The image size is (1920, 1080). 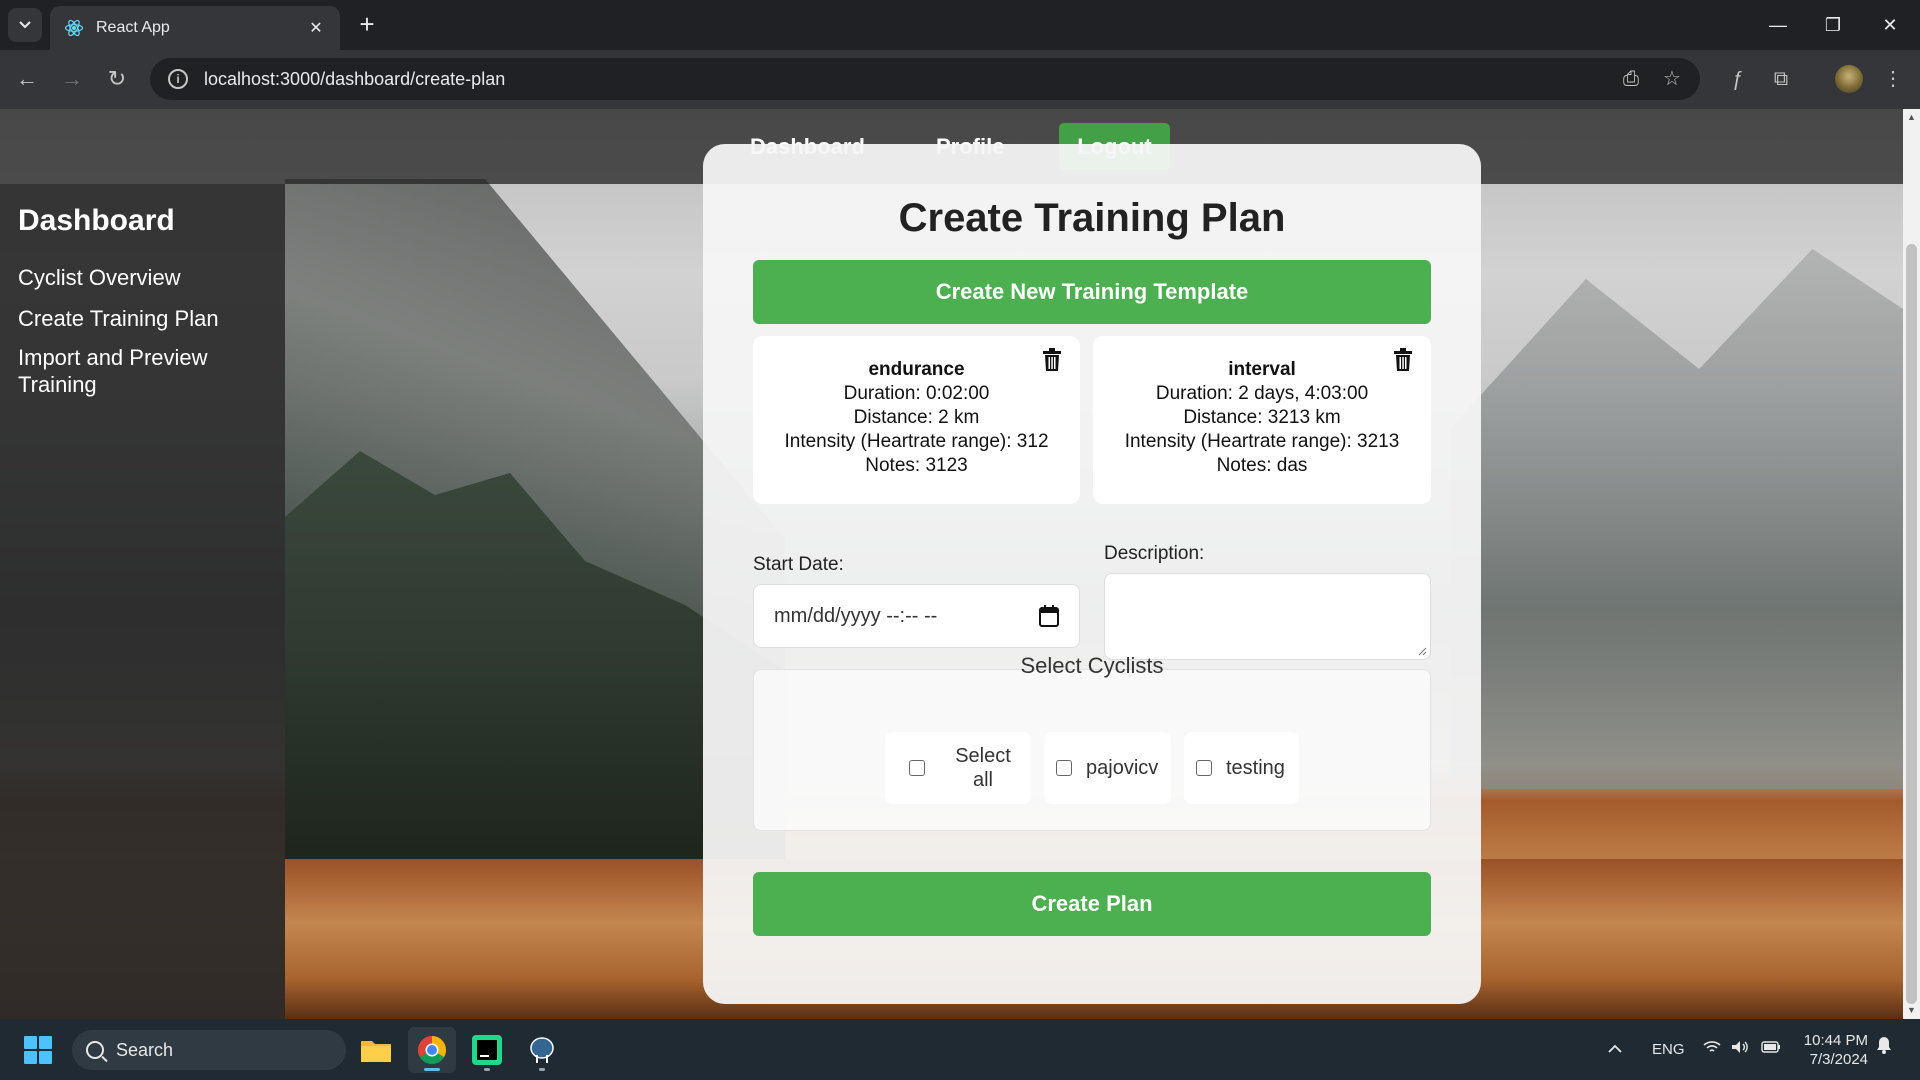 I want to click on sidebar-item-create-training-plan: Create Training Plan, so click(x=142, y=318).